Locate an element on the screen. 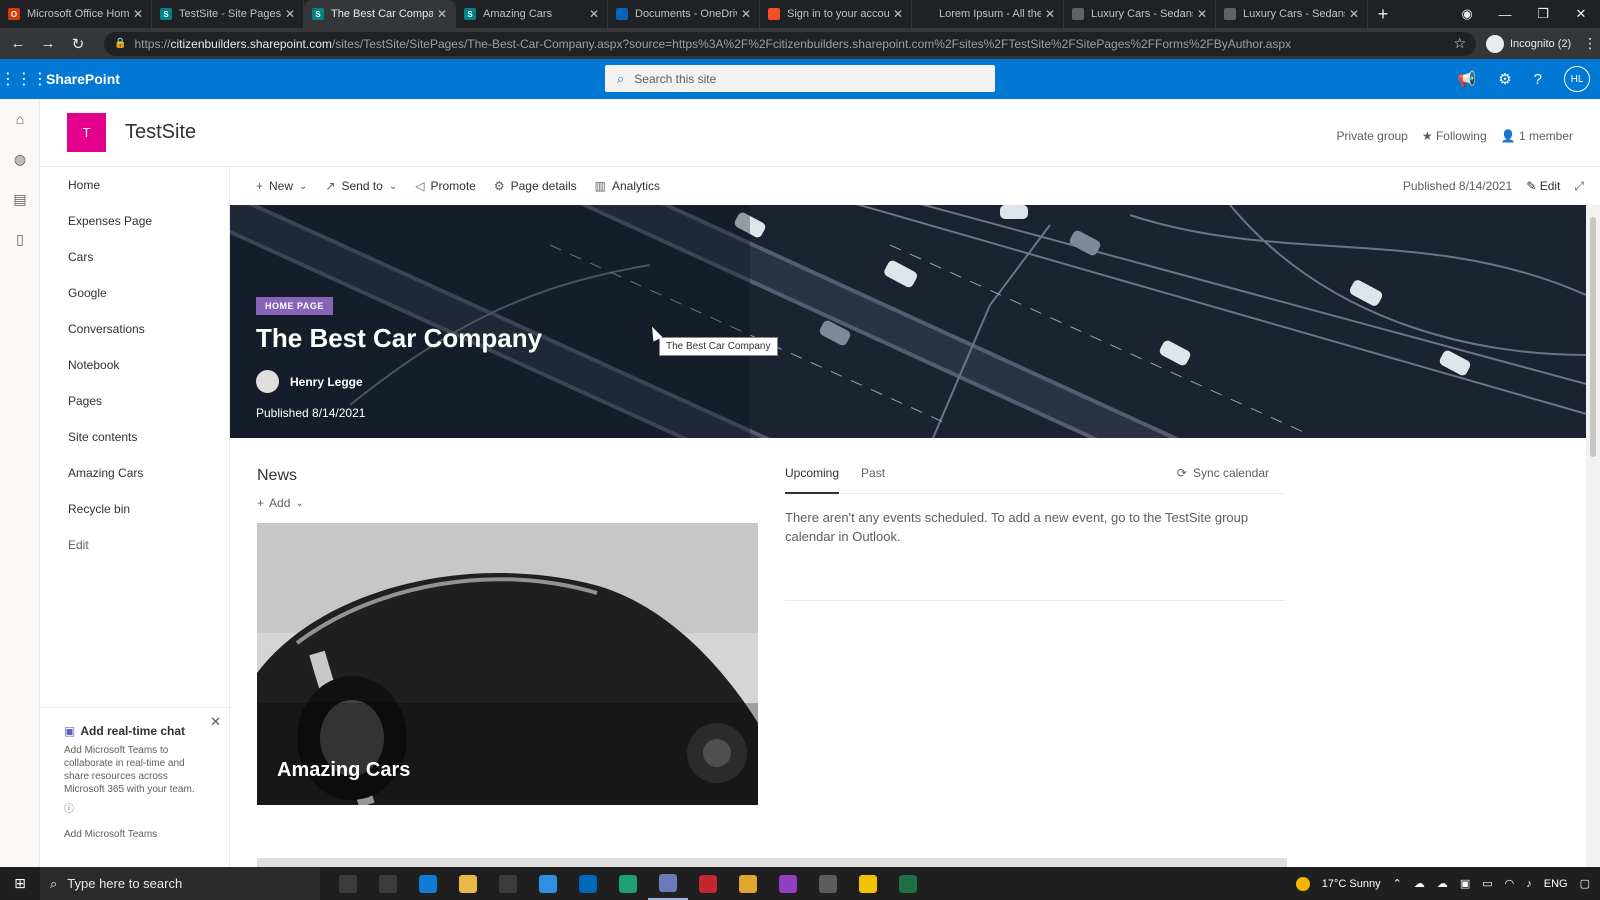  wifi-icon: ◠ is located at coordinates (1510, 883).